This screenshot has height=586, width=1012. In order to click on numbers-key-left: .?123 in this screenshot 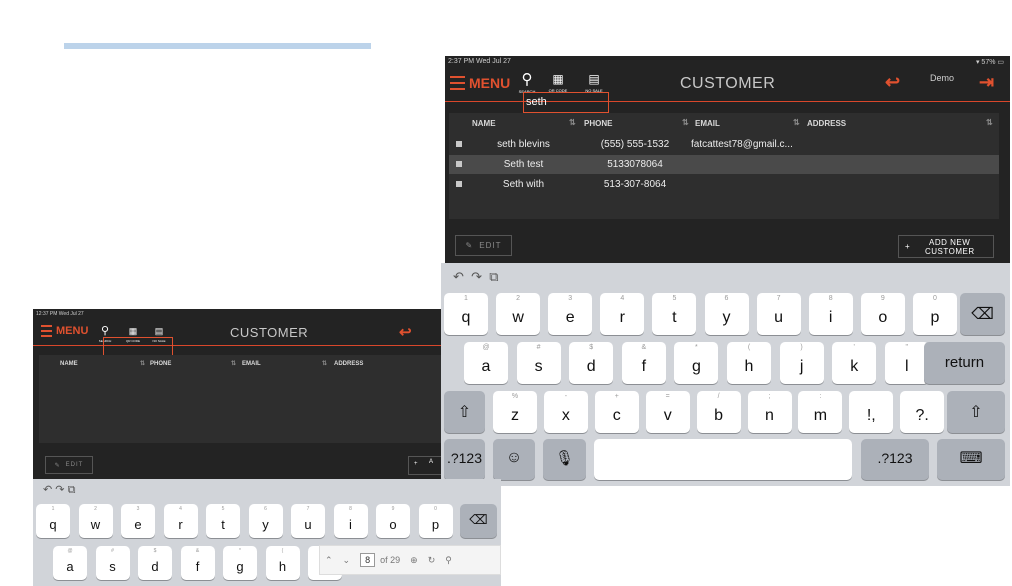, I will do `click(464, 459)`.